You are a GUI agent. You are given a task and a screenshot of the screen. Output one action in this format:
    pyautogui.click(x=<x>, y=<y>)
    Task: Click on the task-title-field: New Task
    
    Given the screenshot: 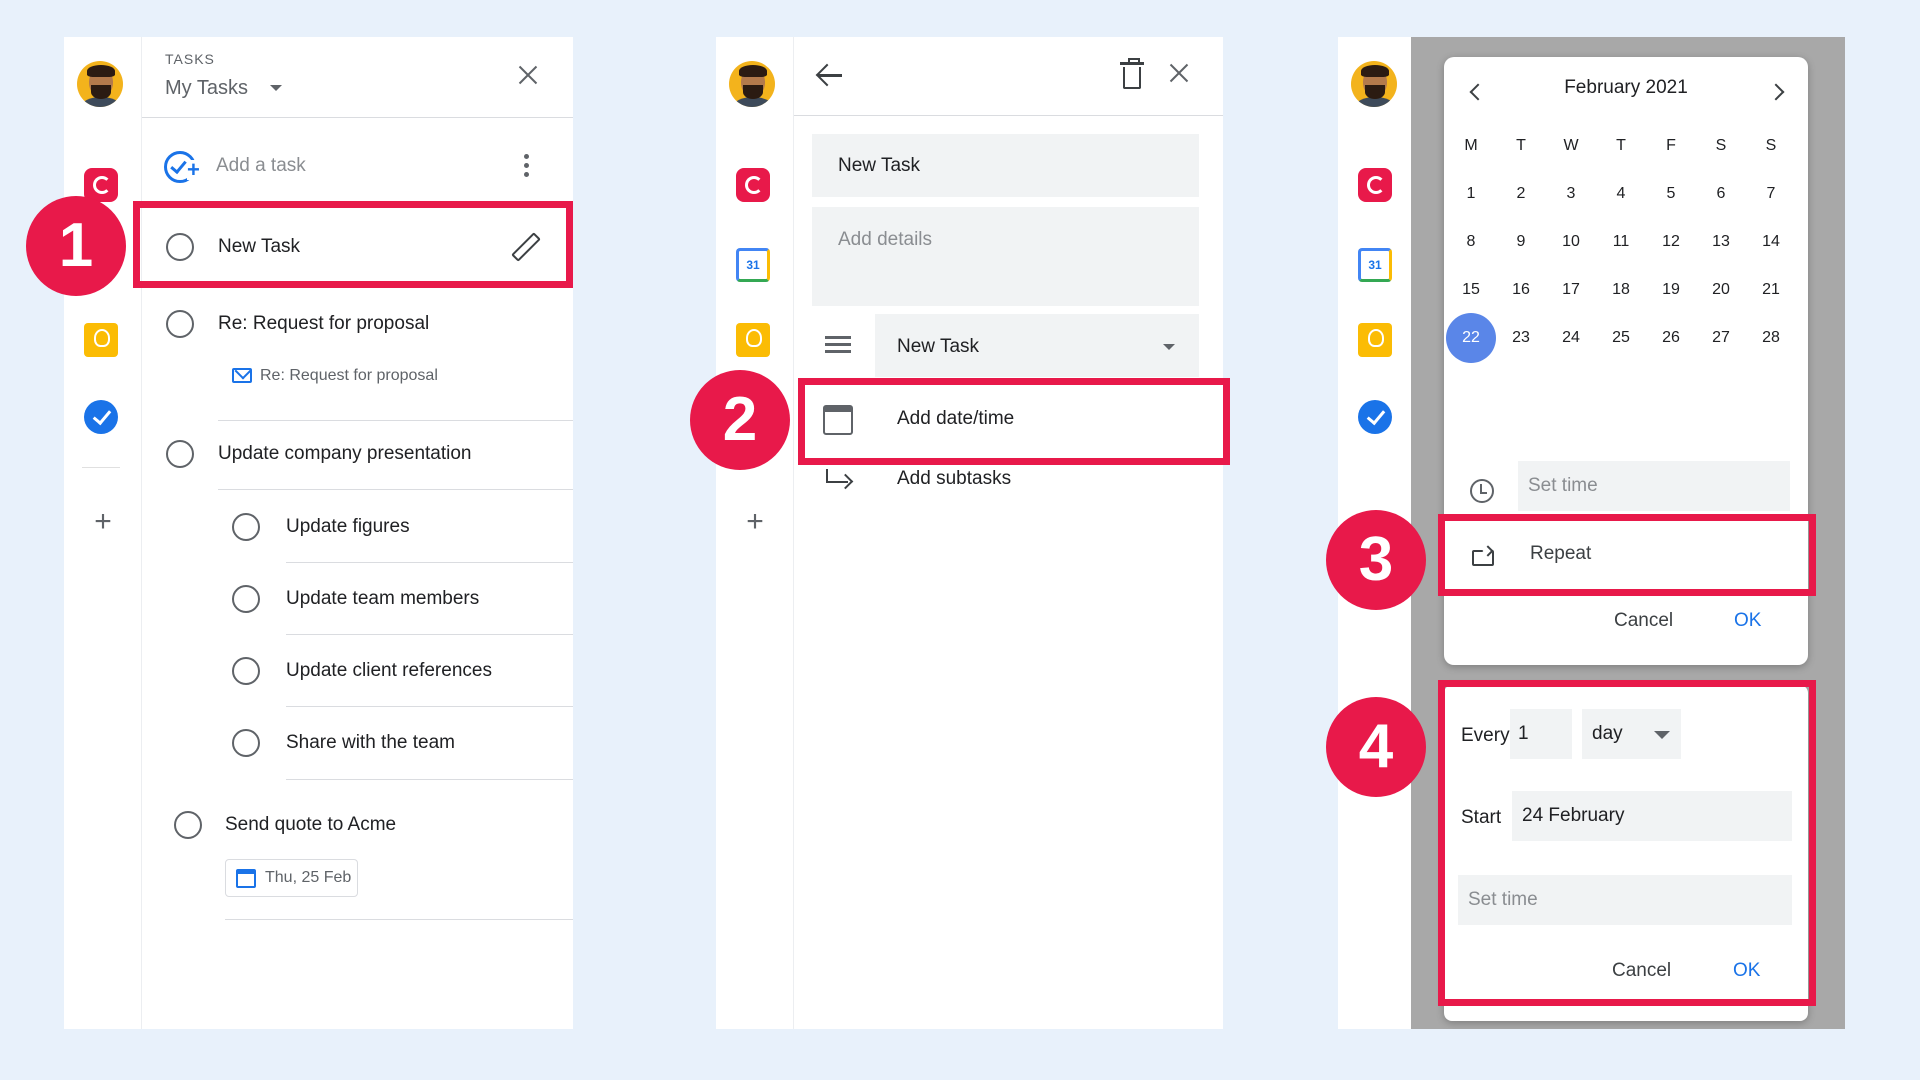 What is the action you would take?
    pyautogui.click(x=1005, y=165)
    